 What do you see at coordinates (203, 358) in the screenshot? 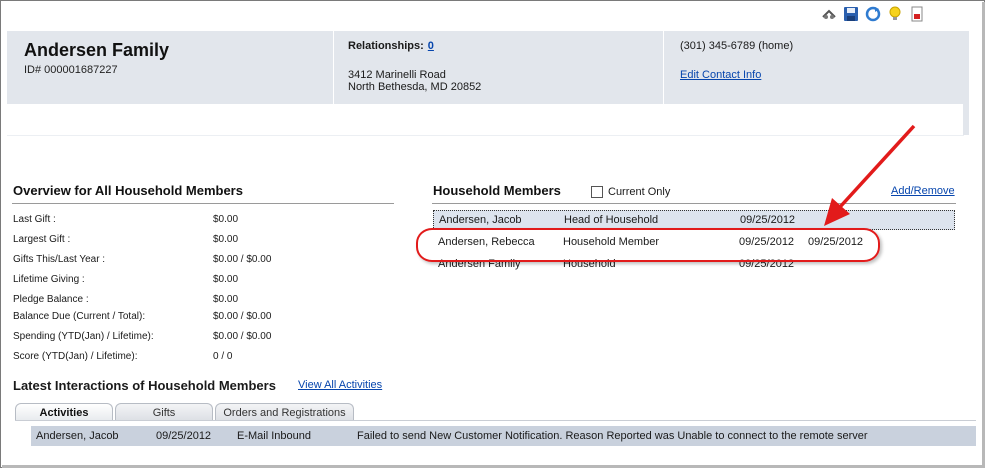
I see `overview-row: Score (YTD(Jan) / Lifetime): 0 / 0` at bounding box center [203, 358].